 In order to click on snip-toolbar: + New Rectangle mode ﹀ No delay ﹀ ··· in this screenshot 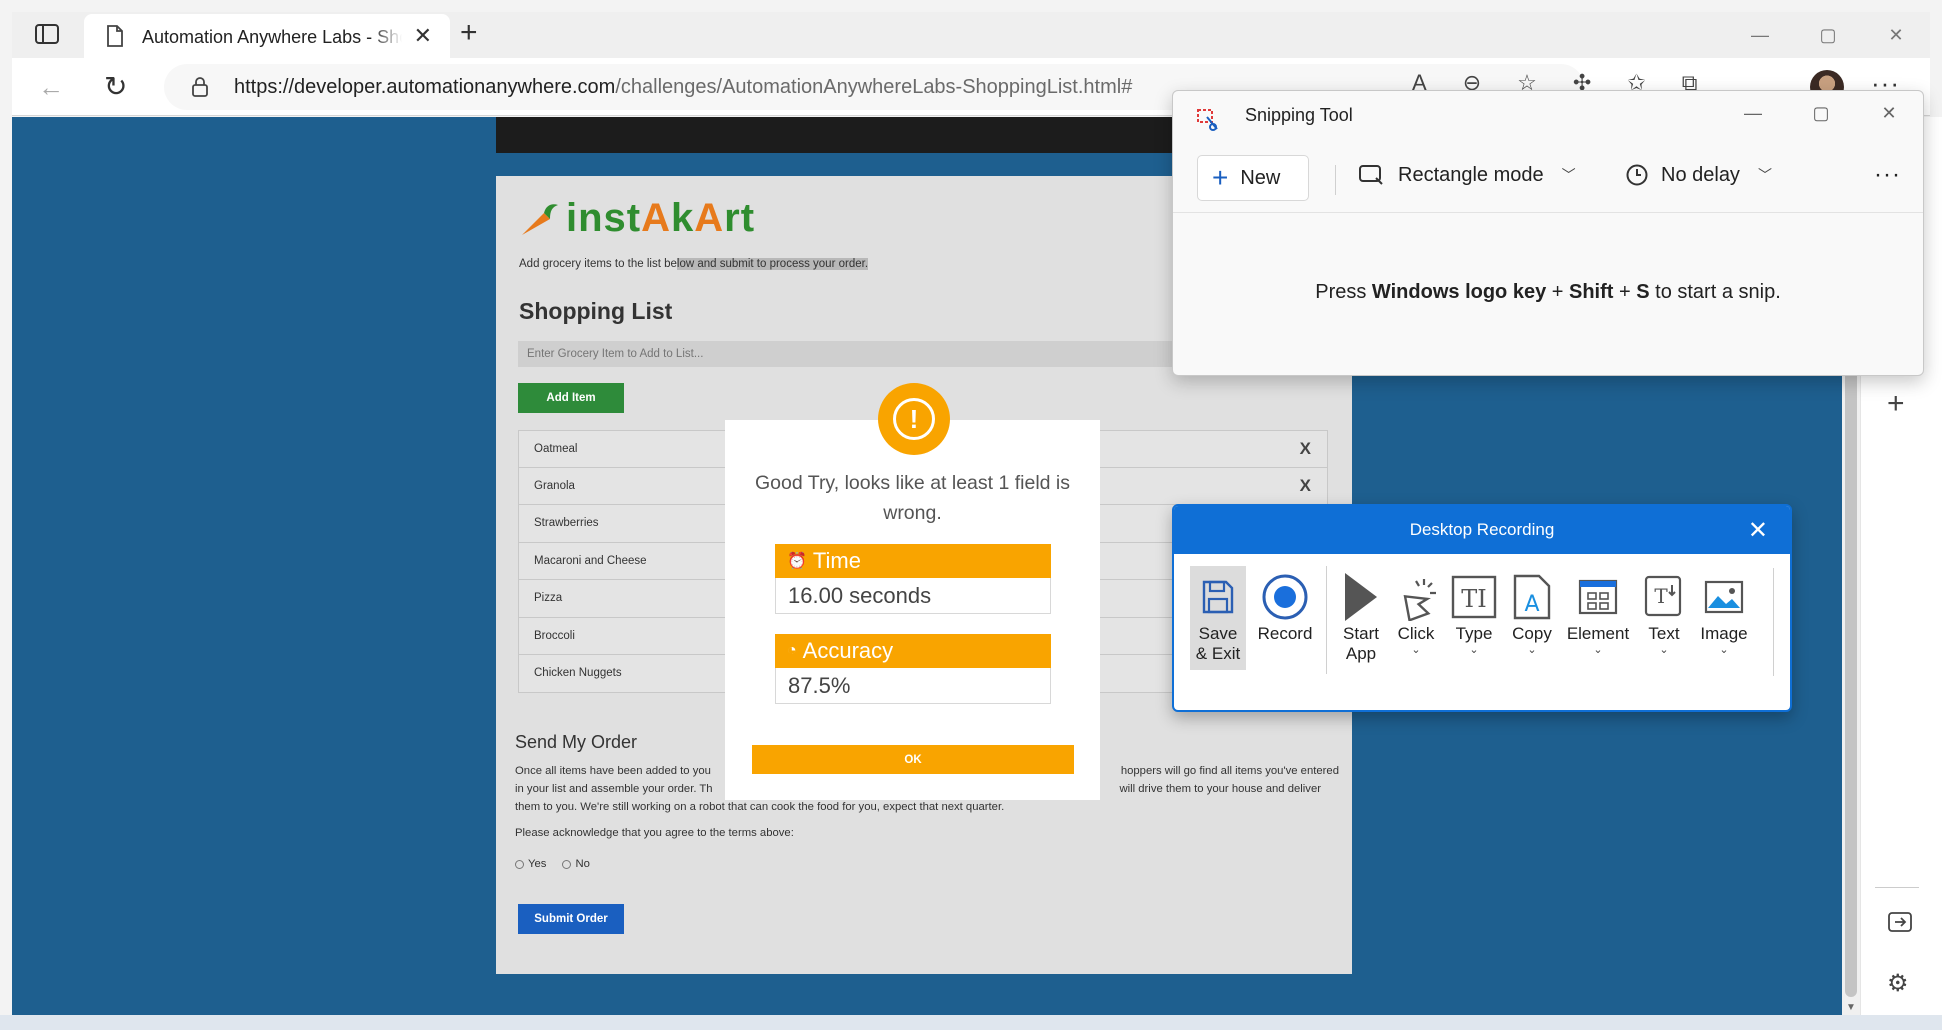, I will do `click(1548, 178)`.